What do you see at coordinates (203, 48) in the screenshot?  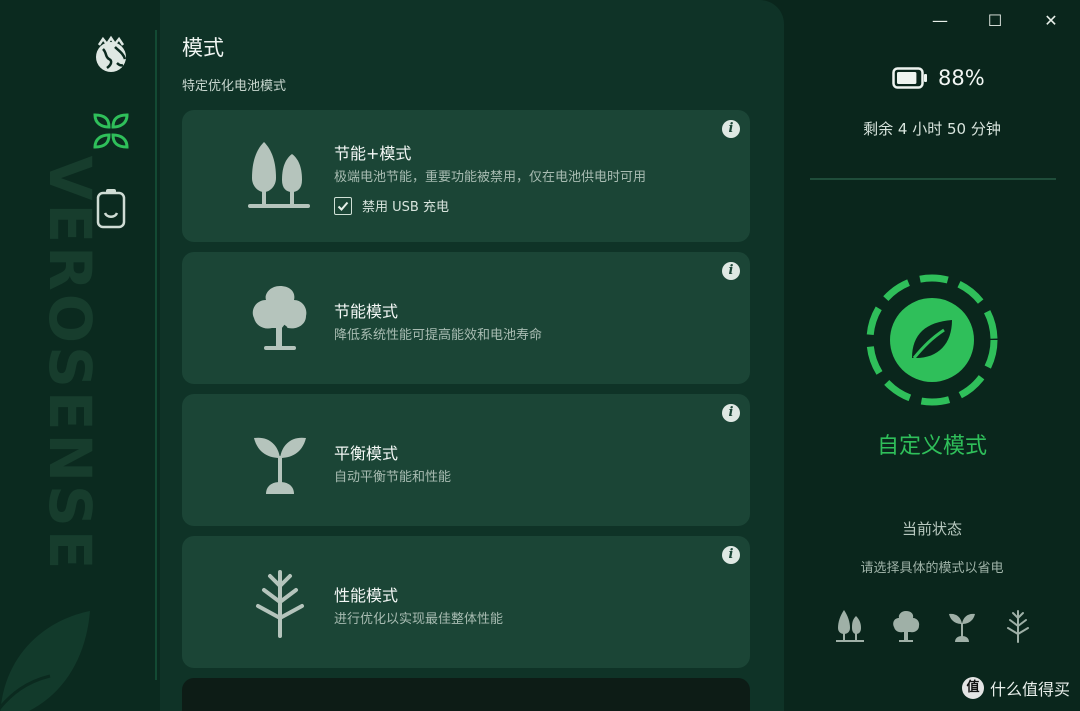 I see `page-title: 模式` at bounding box center [203, 48].